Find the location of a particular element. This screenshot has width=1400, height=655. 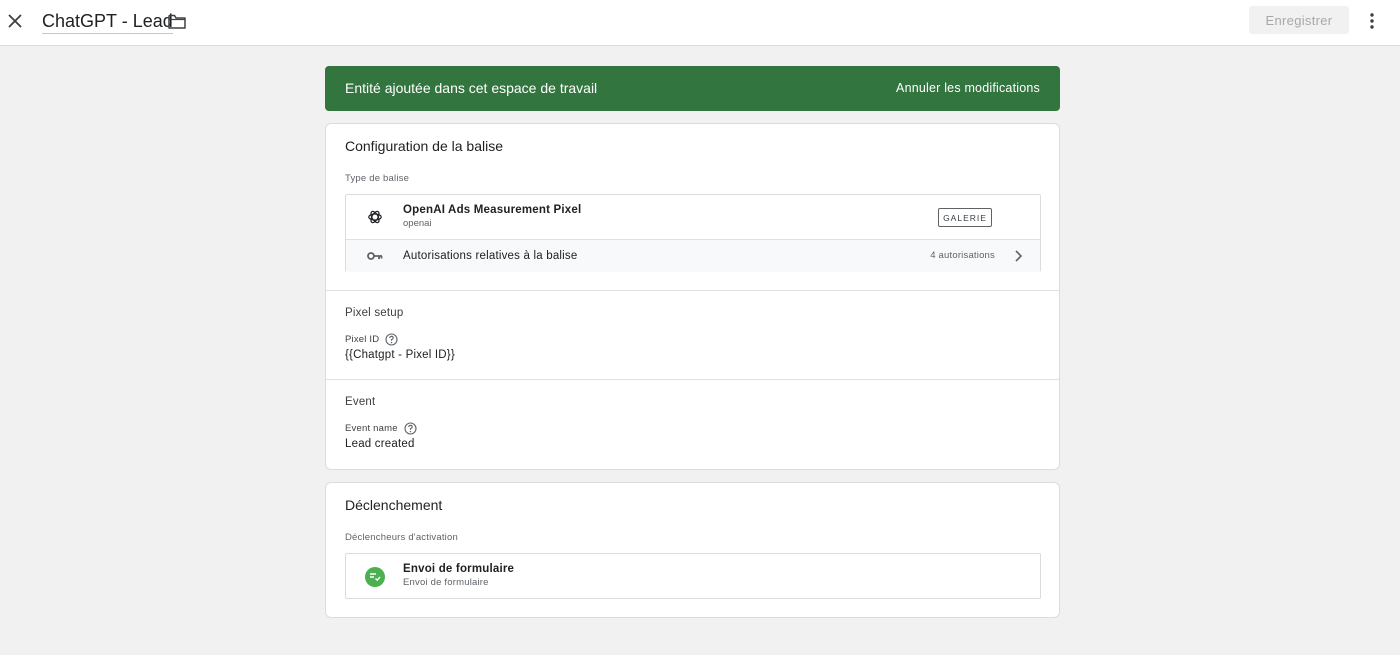

folder-icon is located at coordinates (177, 21).